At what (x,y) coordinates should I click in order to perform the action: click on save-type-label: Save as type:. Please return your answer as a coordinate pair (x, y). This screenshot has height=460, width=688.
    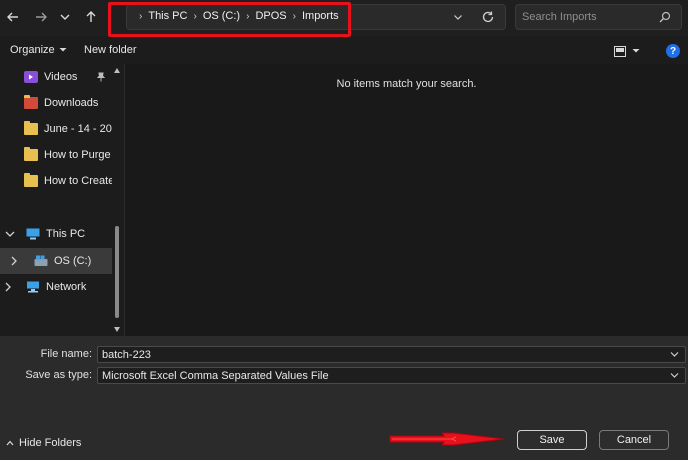
    Looking at the image, I should click on (58, 375).